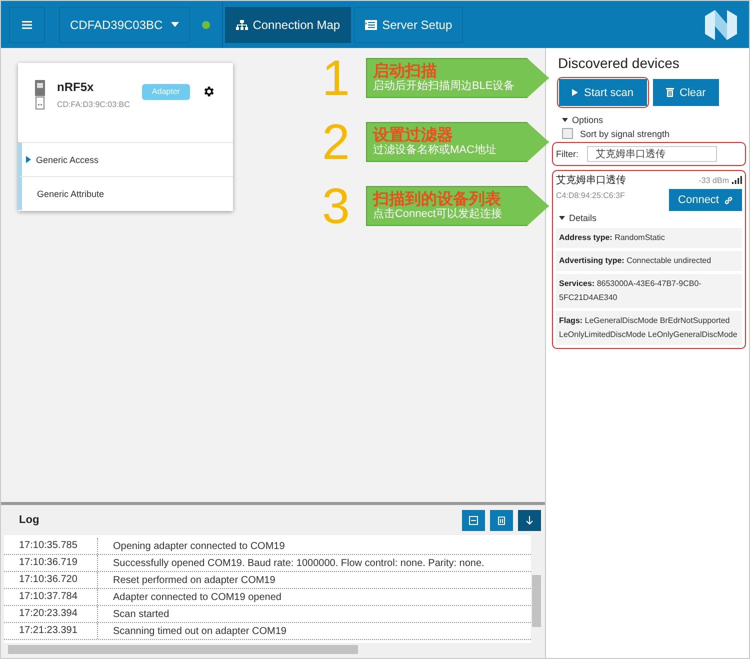 The height and width of the screenshot is (659, 750). Describe the element at coordinates (654, 120) in the screenshot. I see `options-toggle: Options` at that location.